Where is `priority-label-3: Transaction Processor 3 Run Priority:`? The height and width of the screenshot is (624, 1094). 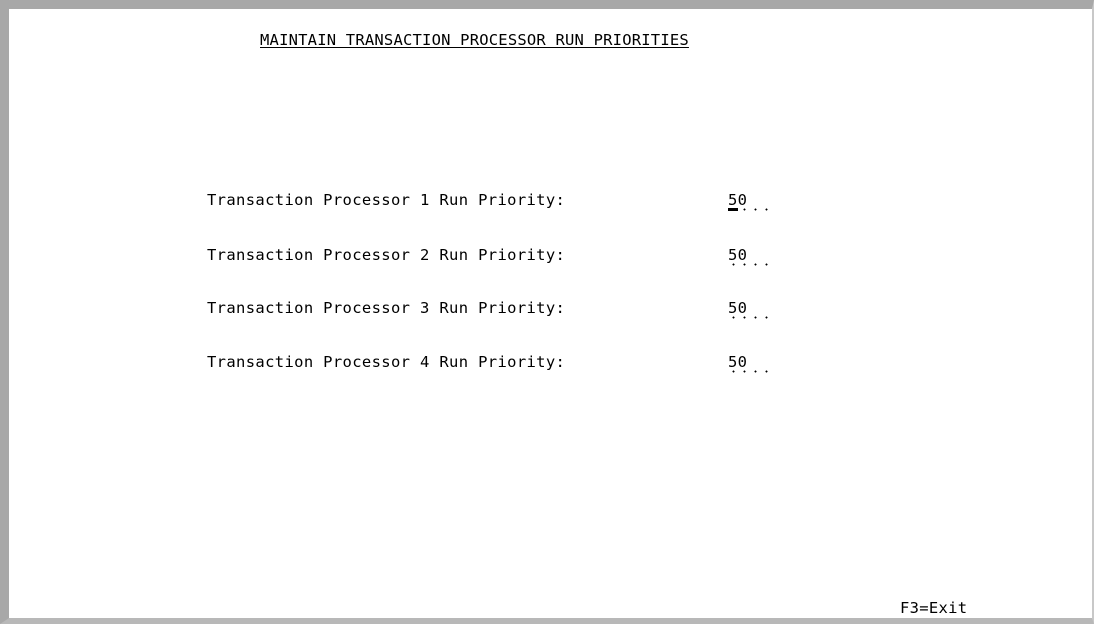 priority-label-3: Transaction Processor 3 Run Priority: is located at coordinates (386, 308).